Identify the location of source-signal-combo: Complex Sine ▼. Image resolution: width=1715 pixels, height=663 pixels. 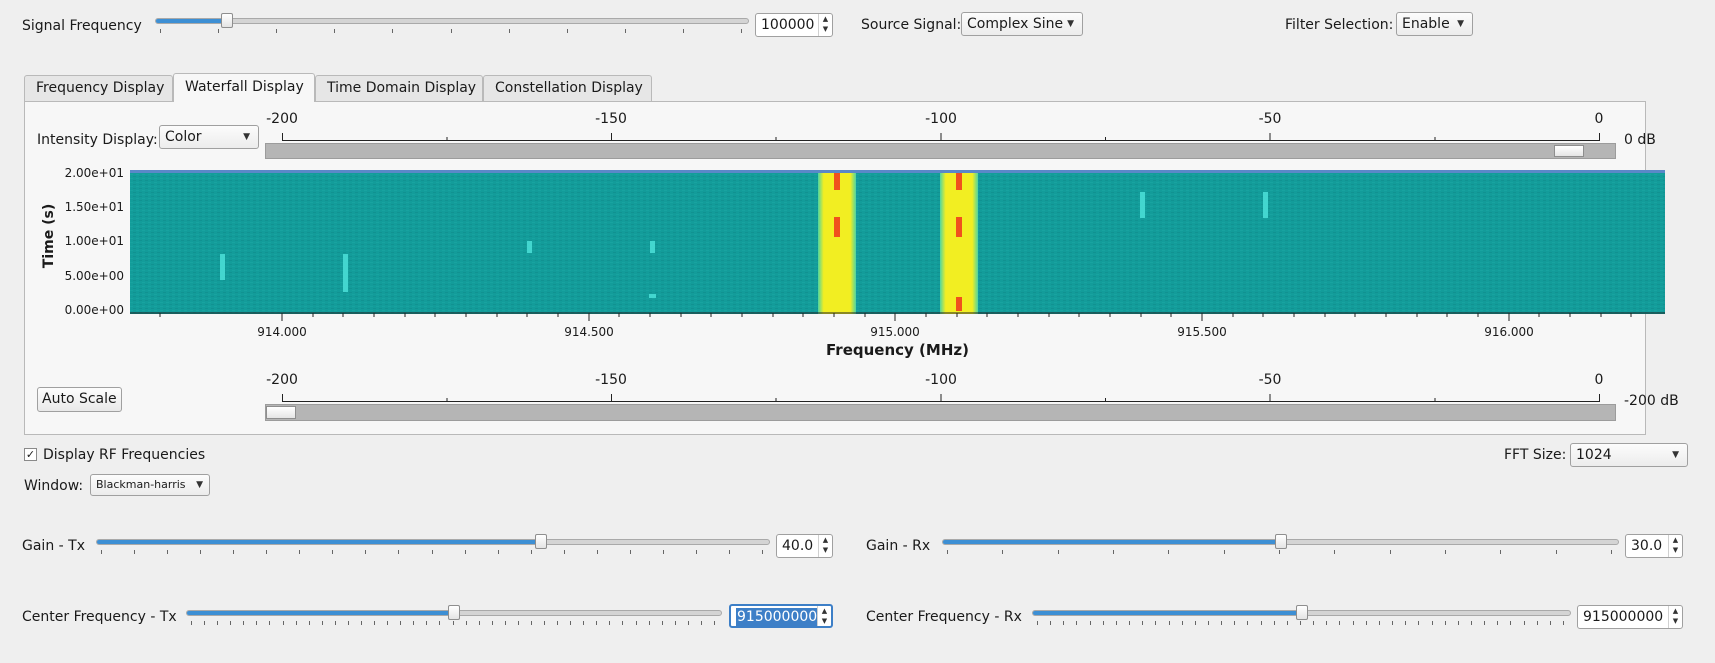
(1022, 24).